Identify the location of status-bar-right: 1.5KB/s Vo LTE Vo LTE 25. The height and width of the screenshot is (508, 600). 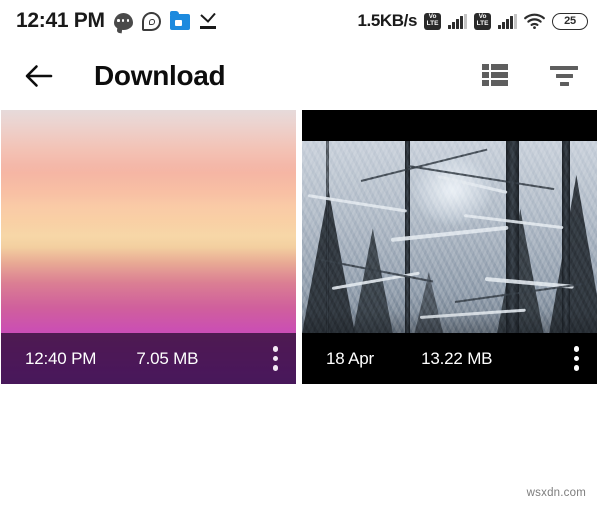
(472, 21).